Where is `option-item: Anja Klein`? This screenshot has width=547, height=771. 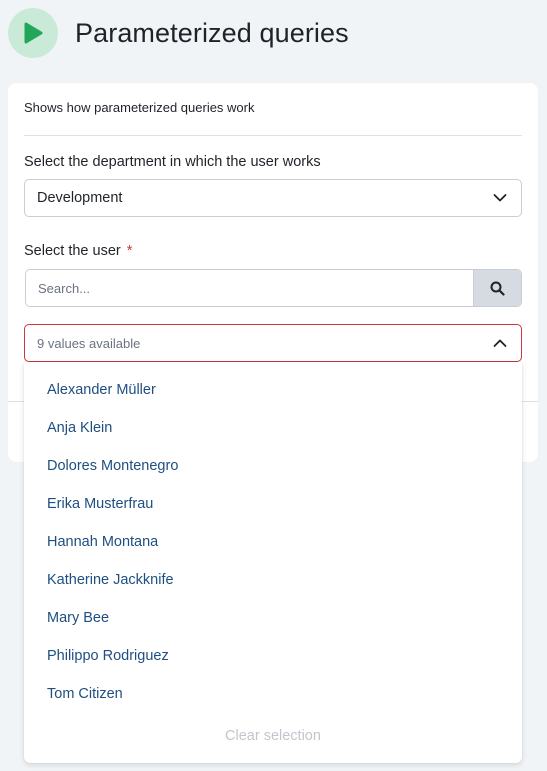
option-item: Anja Klein is located at coordinates (79, 428).